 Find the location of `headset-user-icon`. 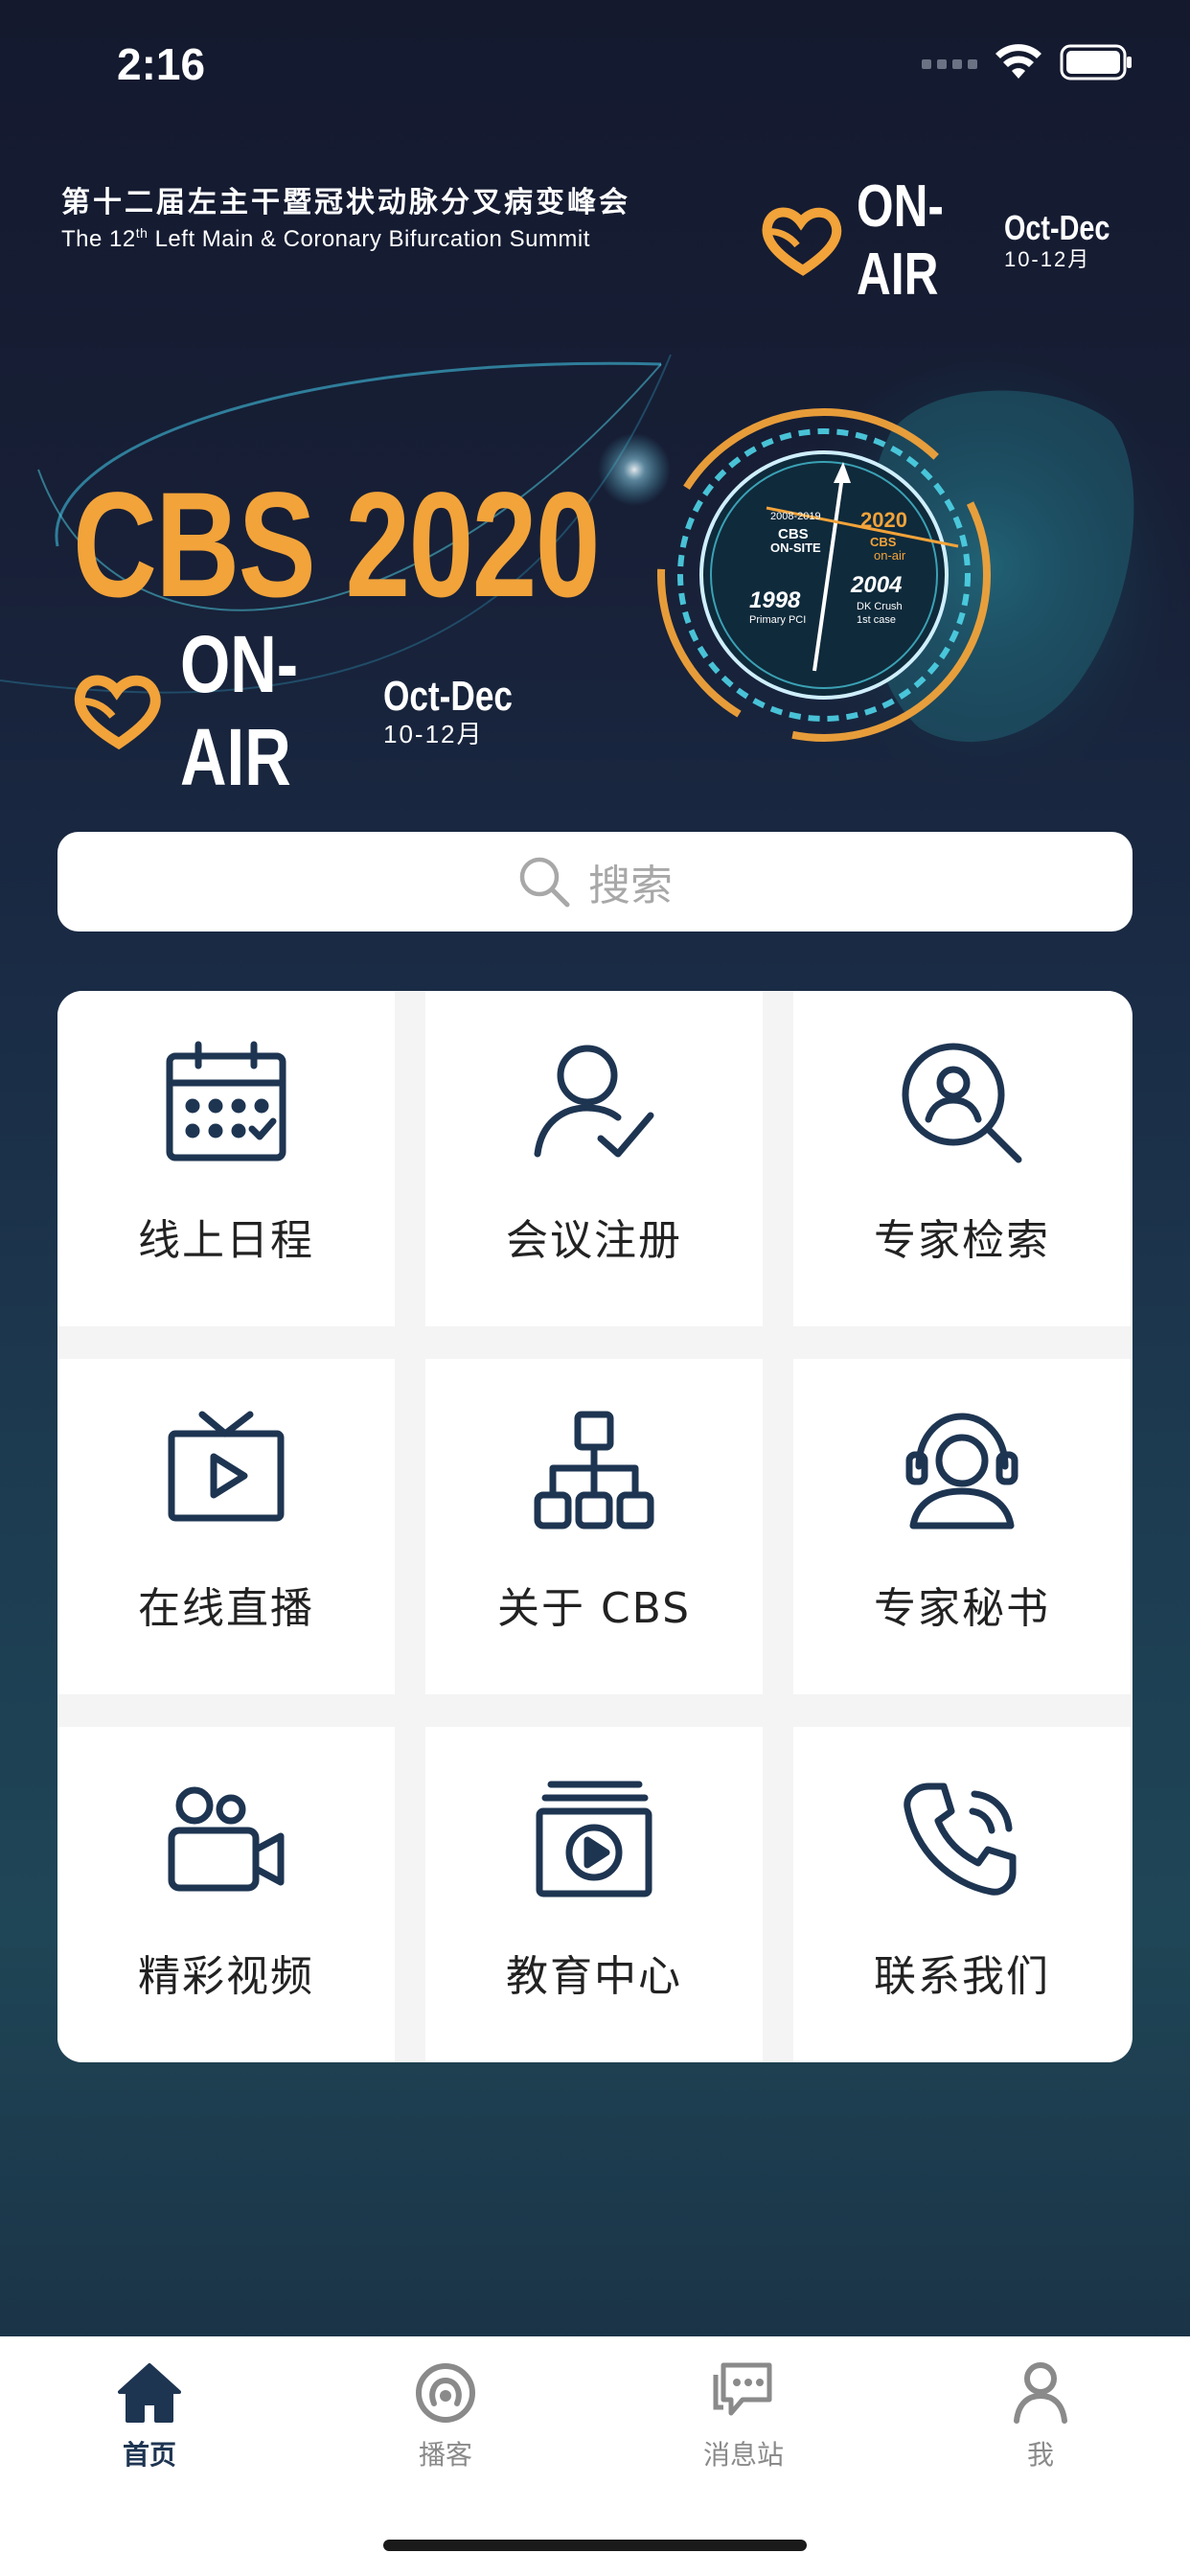

headset-user-icon is located at coordinates (962, 1471).